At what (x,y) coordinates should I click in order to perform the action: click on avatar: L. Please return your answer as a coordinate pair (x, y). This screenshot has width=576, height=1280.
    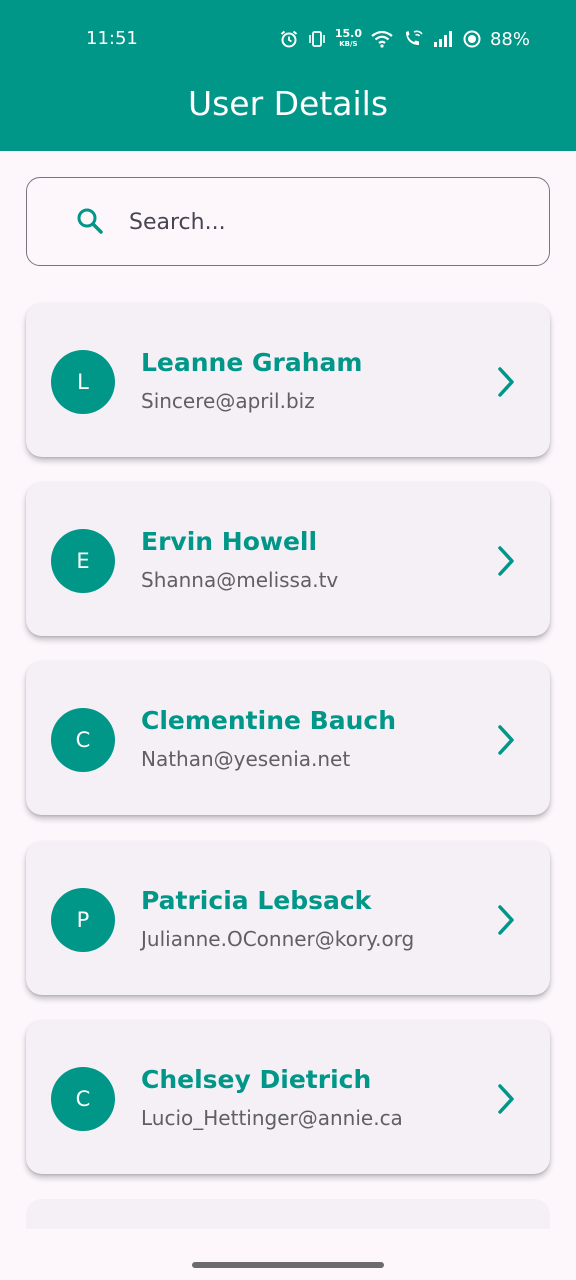
    Looking at the image, I should click on (83, 382).